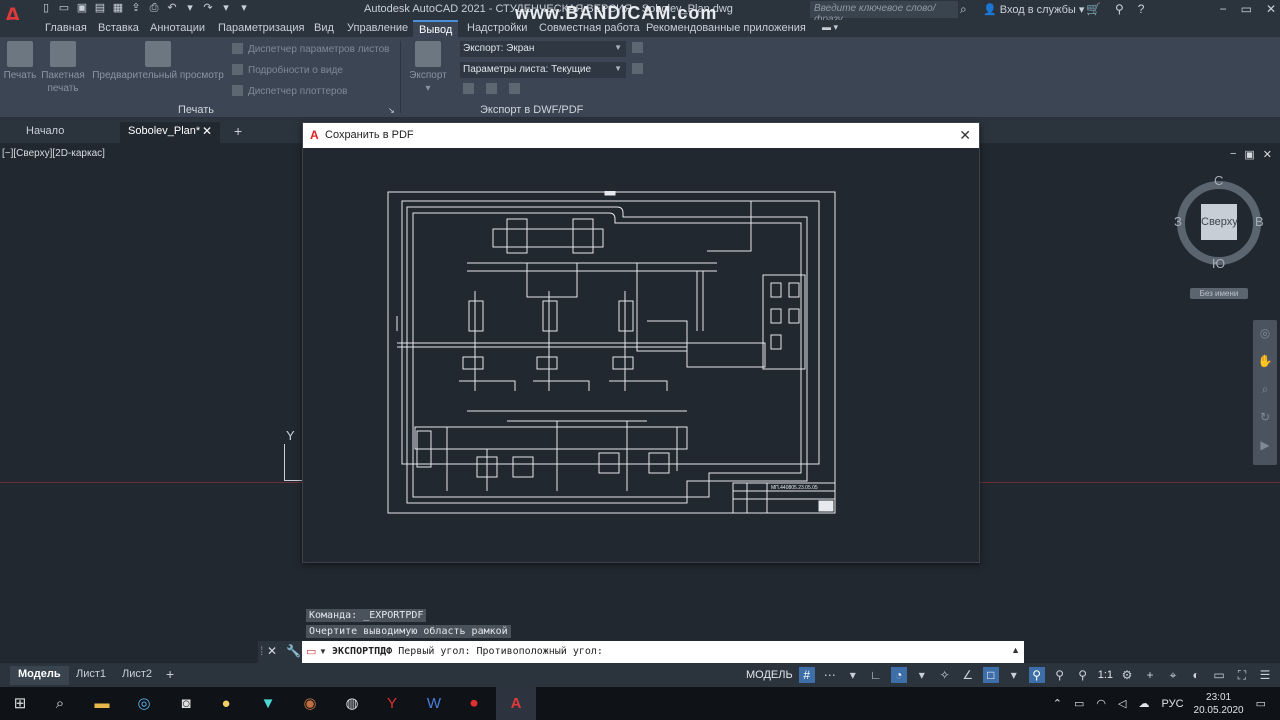 The image size is (1280, 720). Describe the element at coordinates (471, 89) in the screenshot. I see `publish-icon` at that location.